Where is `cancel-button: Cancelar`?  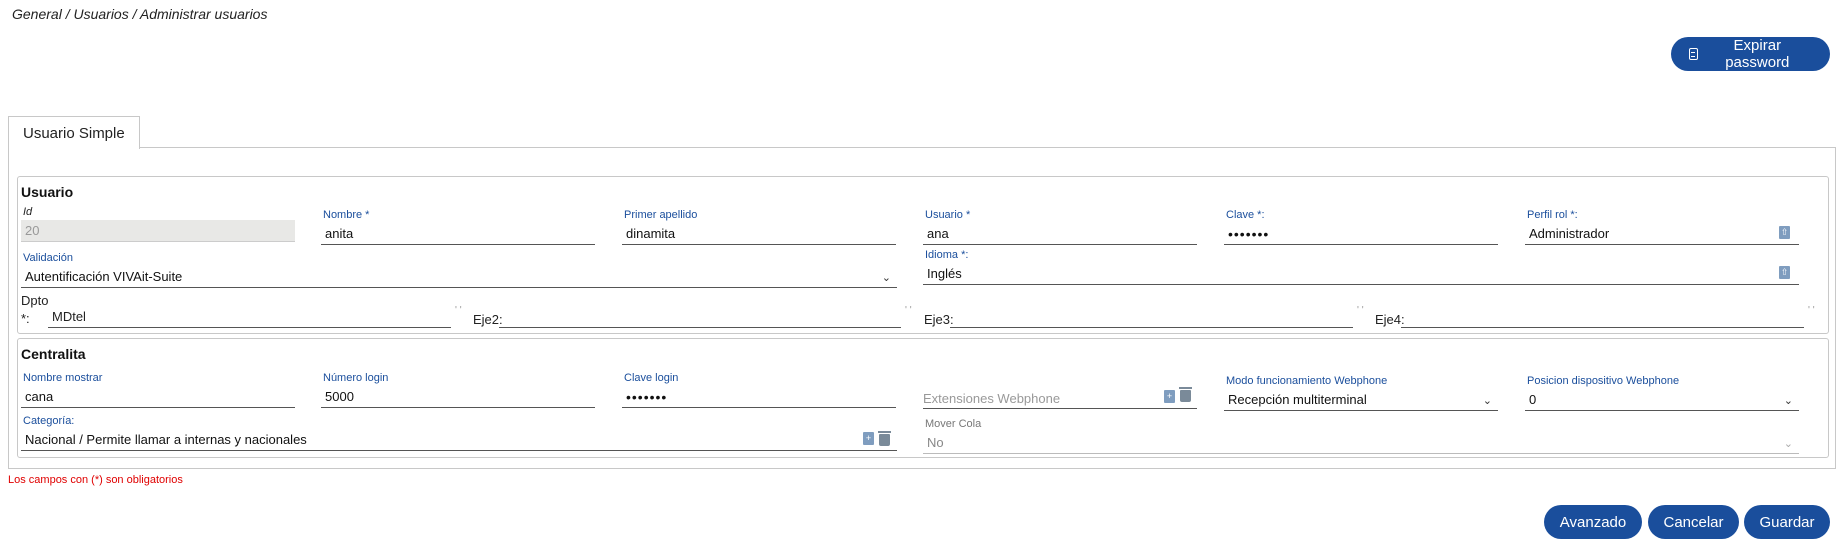 cancel-button: Cancelar is located at coordinates (1693, 522).